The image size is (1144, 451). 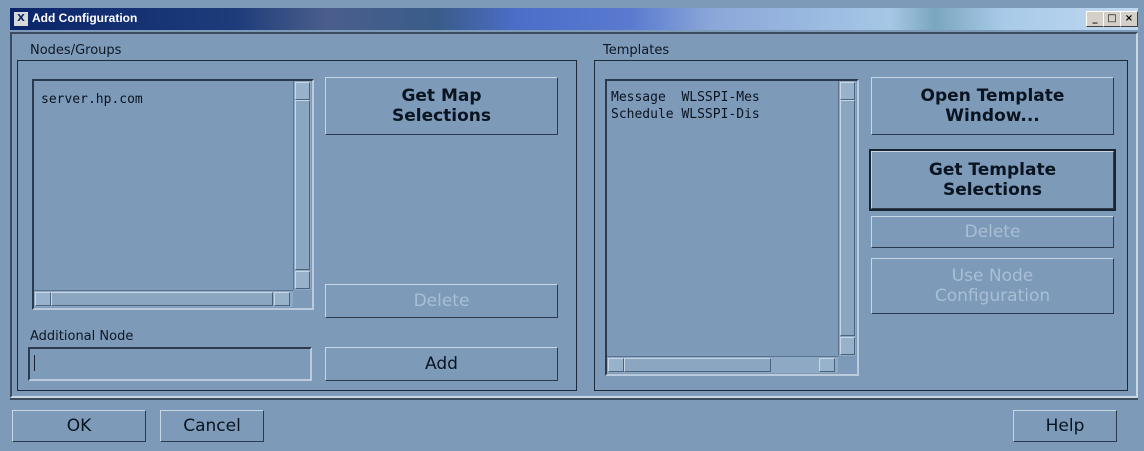 What do you see at coordinates (638, 97) in the screenshot?
I see `template-type: Message` at bounding box center [638, 97].